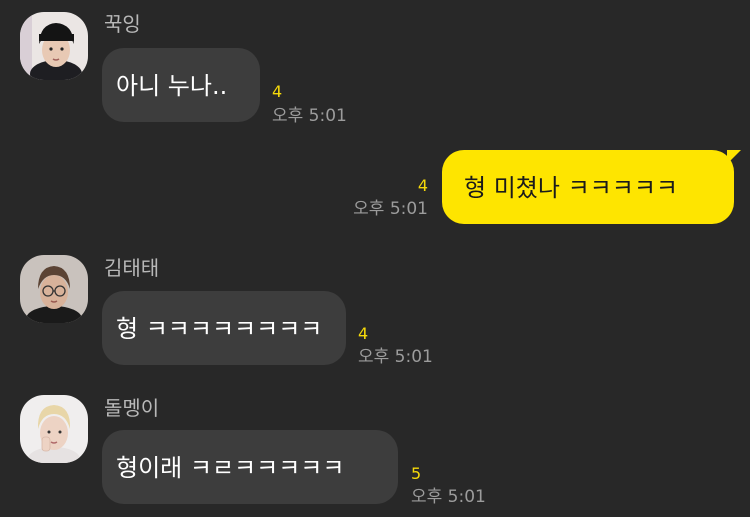 The image size is (750, 517). What do you see at coordinates (571, 188) in the screenshot?
I see `message-text: 형 미쳤나 ㅋㅋㅋㅋㅋ` at bounding box center [571, 188].